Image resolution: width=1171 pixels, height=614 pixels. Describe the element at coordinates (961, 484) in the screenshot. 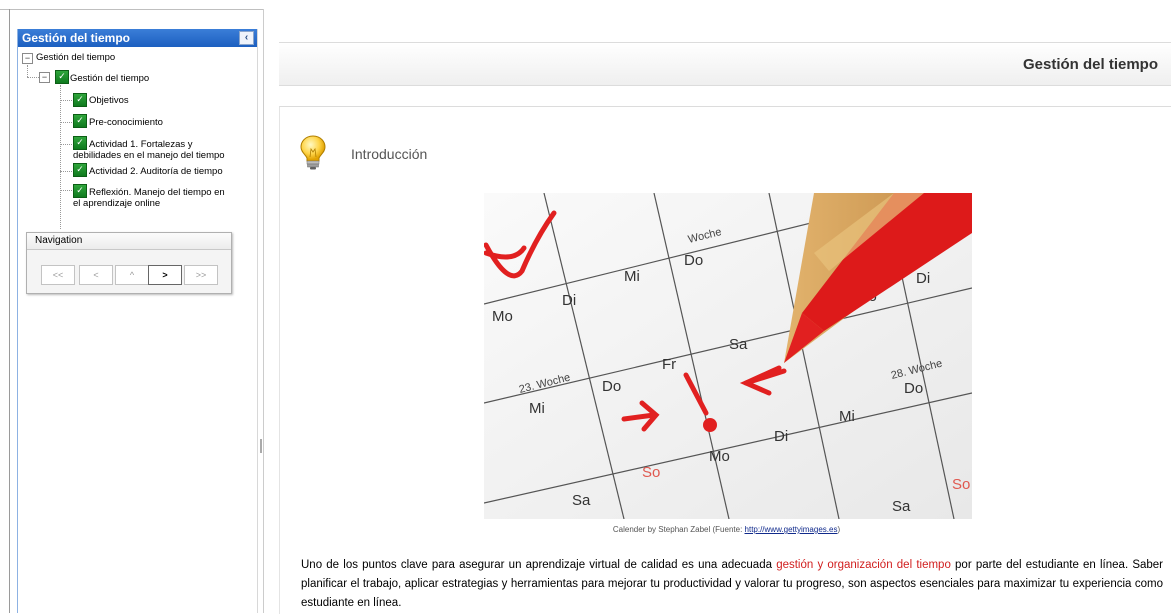

I see `cal-so-2: So` at that location.